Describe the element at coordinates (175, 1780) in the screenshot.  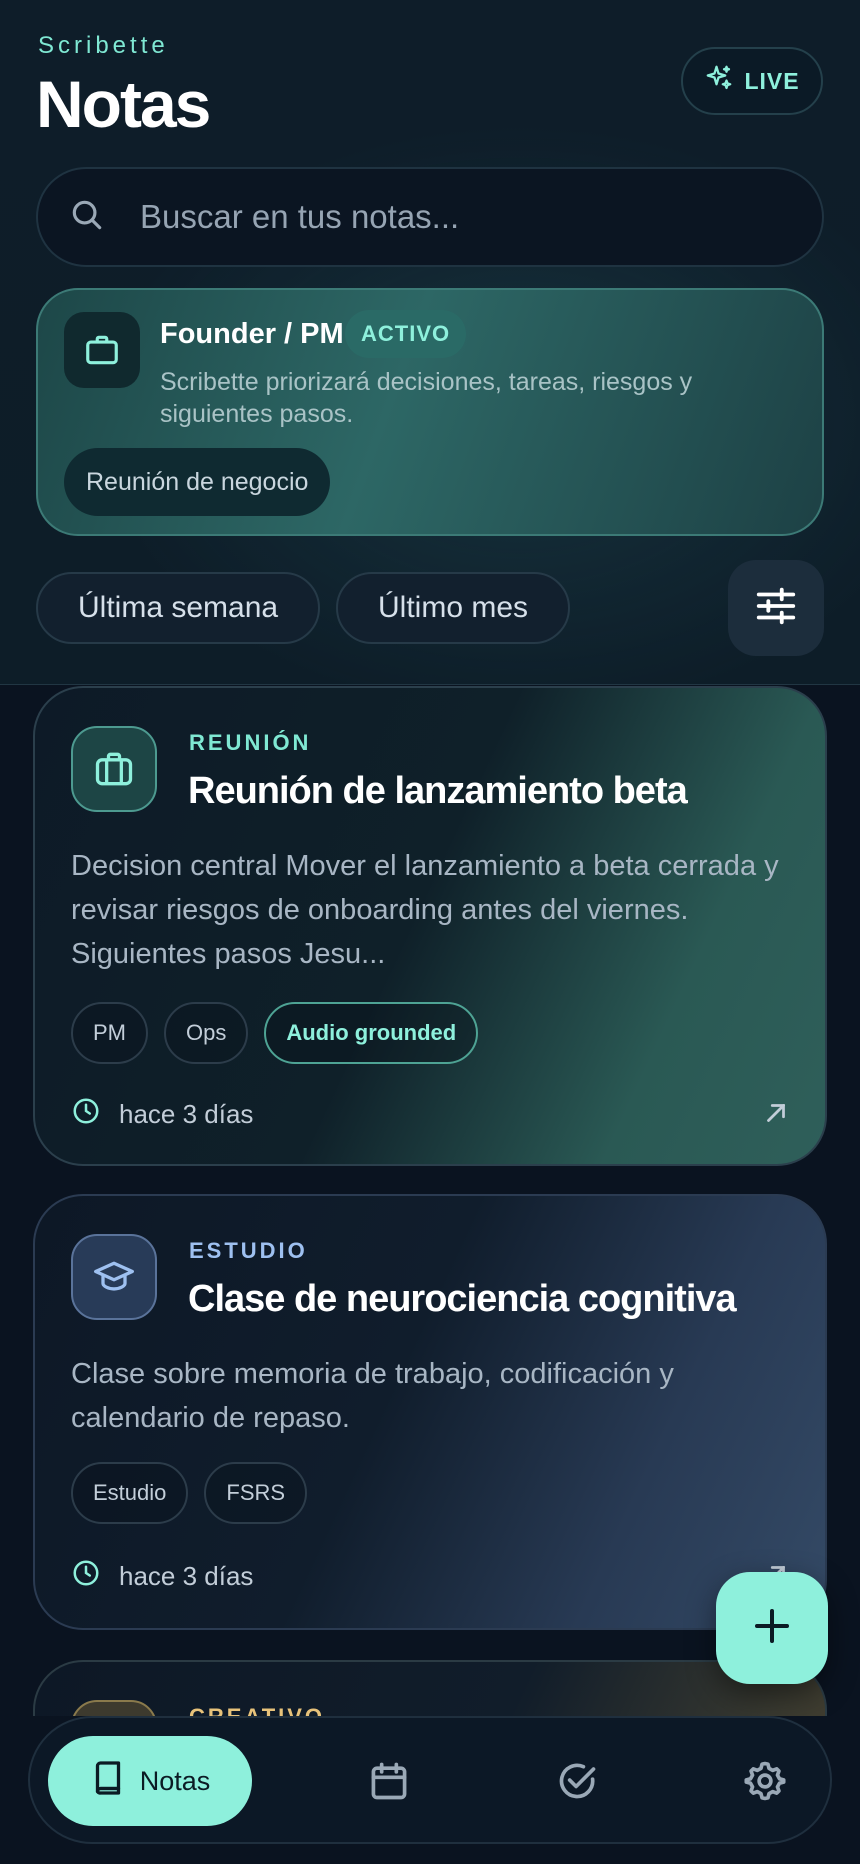
I see `nav-notas-label: Notas` at that location.